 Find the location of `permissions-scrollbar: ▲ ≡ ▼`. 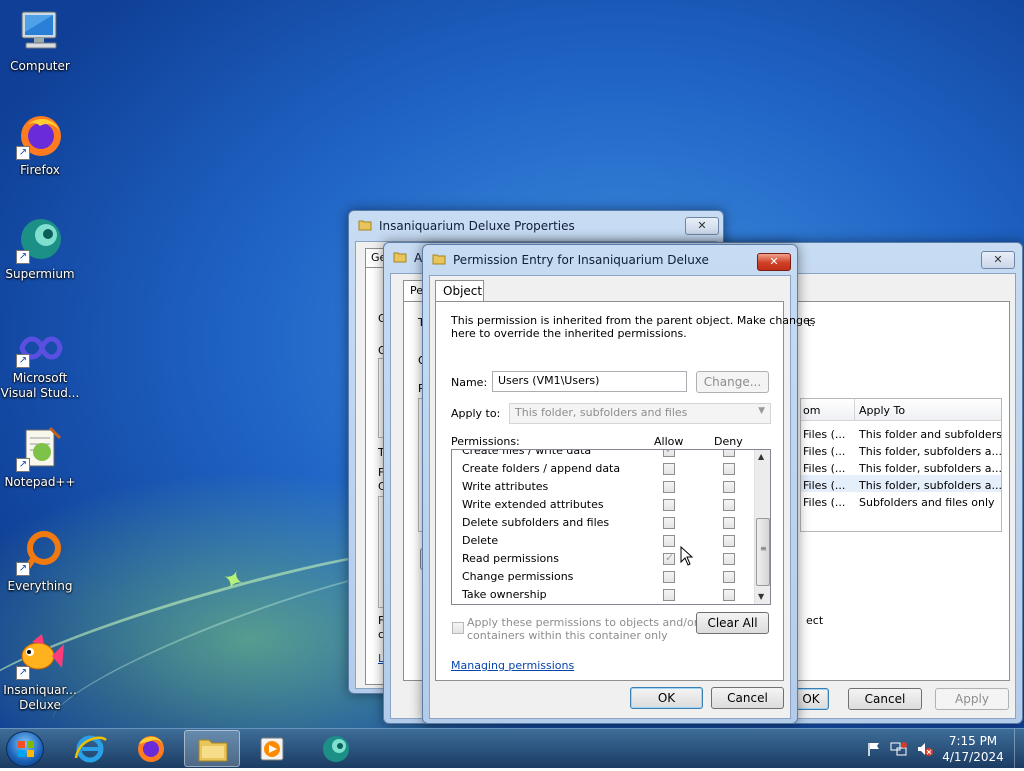

permissions-scrollbar: ▲ ≡ ▼ is located at coordinates (762, 527).